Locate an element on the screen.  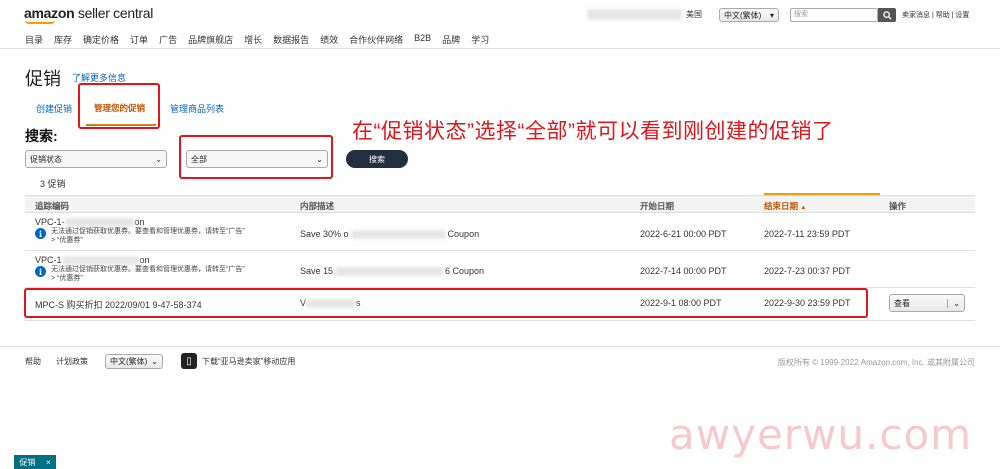
main-nav: 目录 库存 确定价格 订单 广告 品牌旗舰店 增长 数据报告 绩效 合作伙伴网络 B2B 品牌 学习 is located at coordinates (262, 39).